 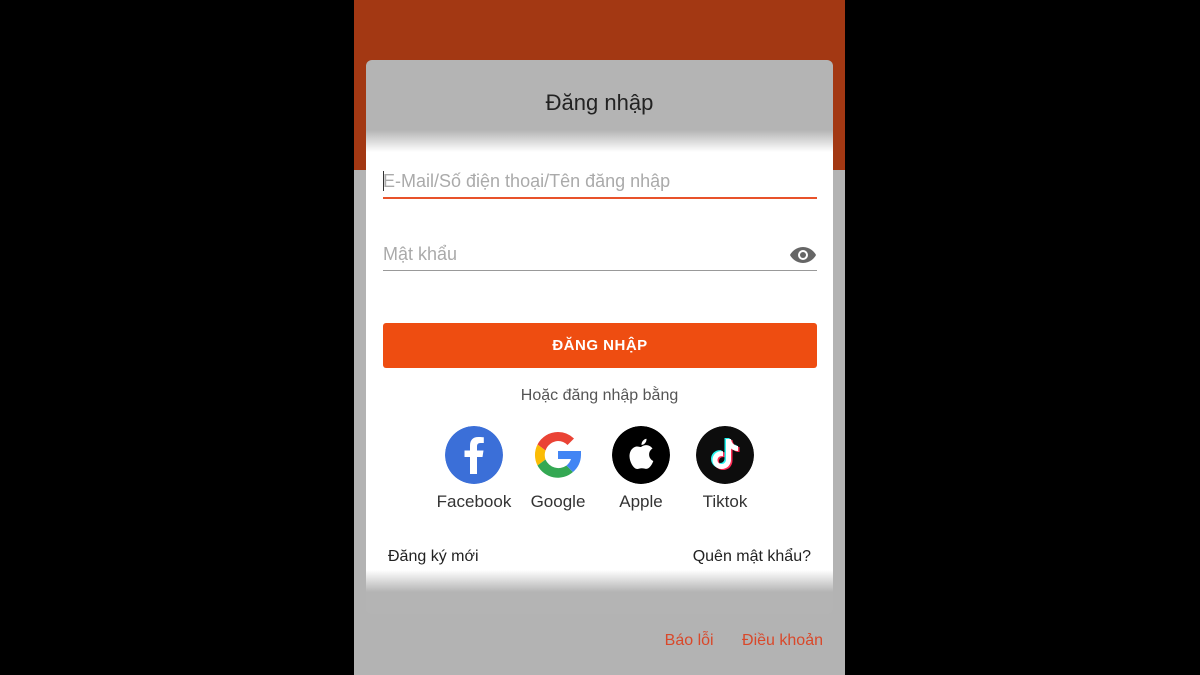 I want to click on terms-link: Điều khoản, so click(x=782, y=640).